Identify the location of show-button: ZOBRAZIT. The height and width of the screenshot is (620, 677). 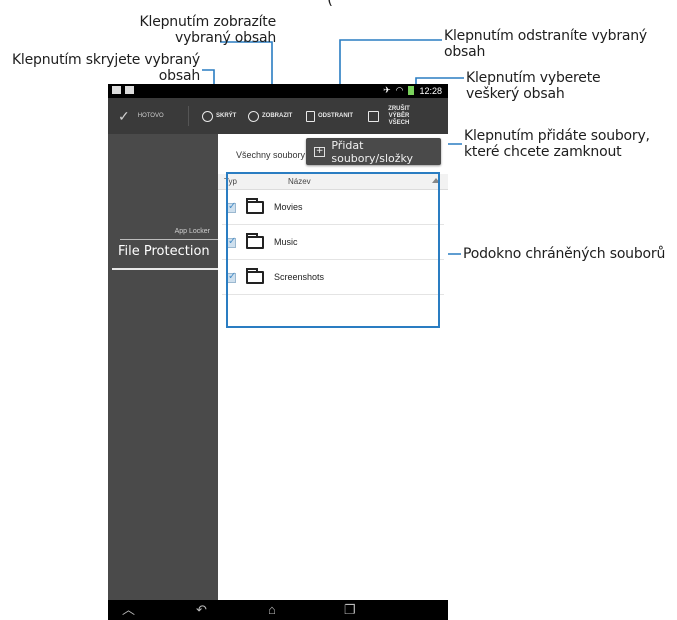
(270, 116).